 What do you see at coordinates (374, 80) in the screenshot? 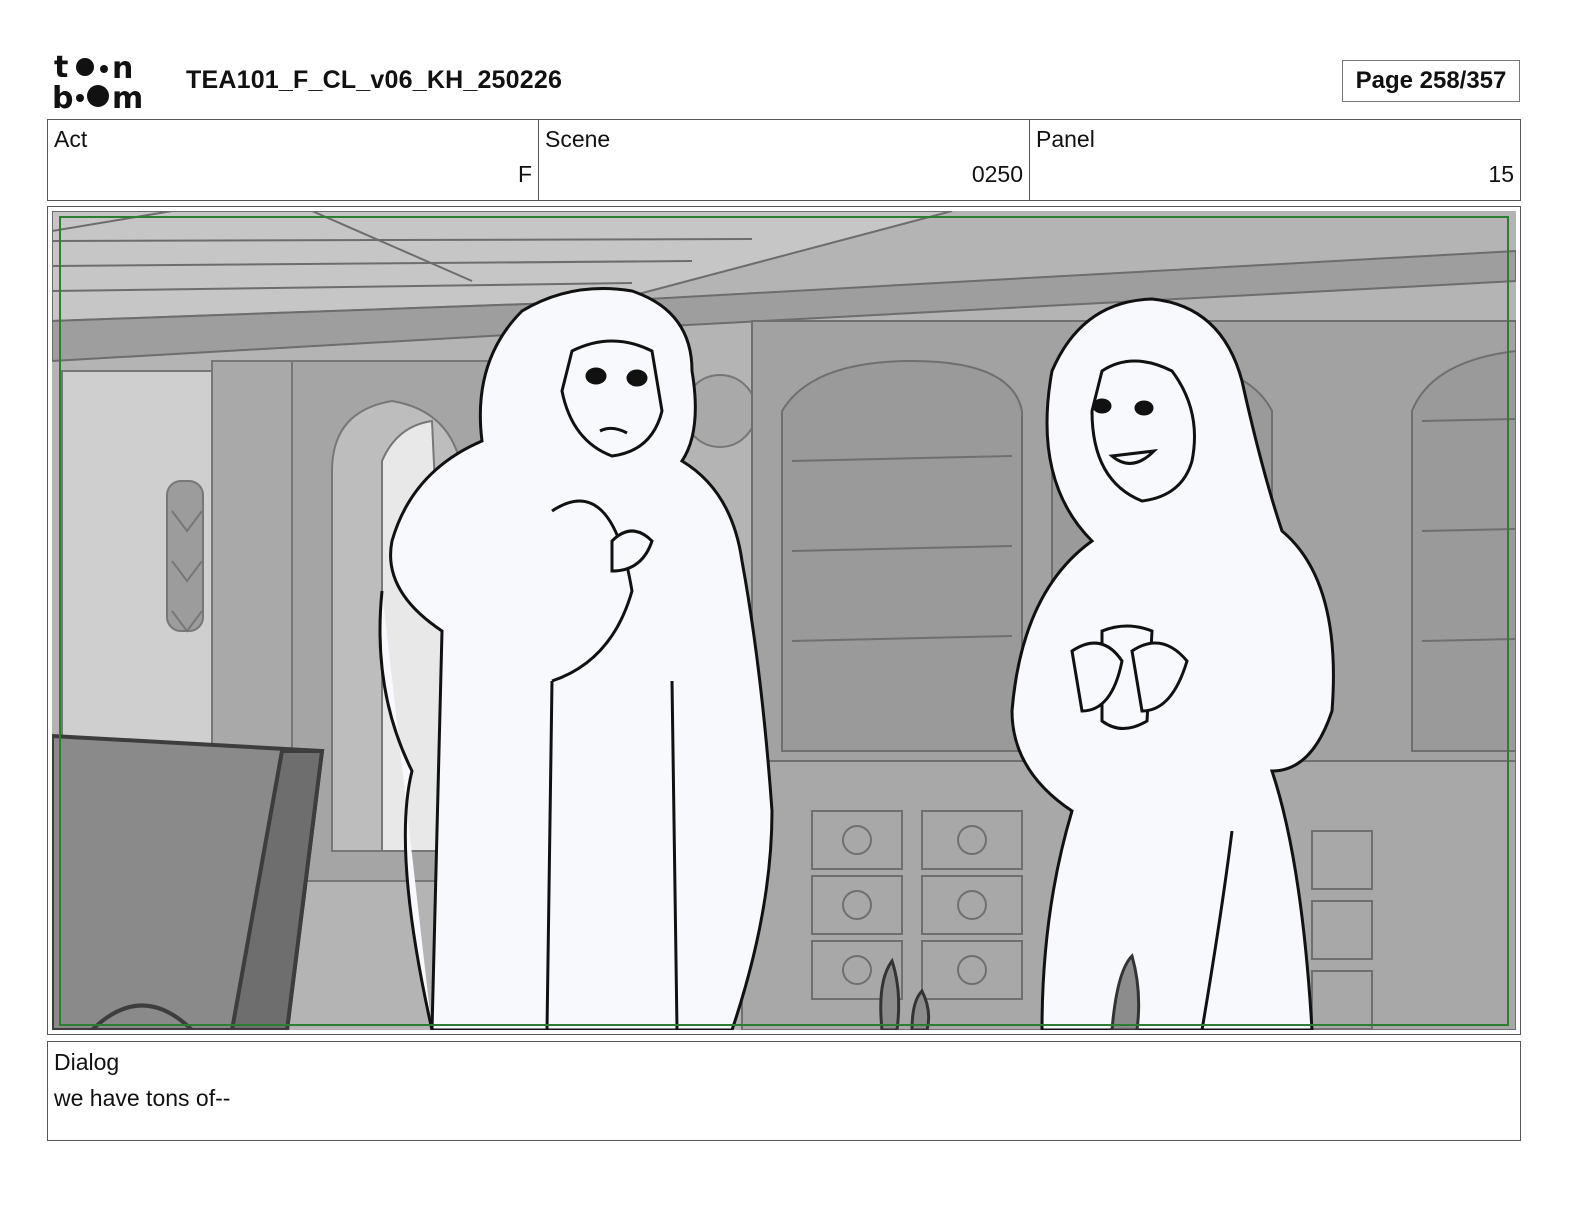
I see `document-title: TEA101_F_CL_v06_KH_250226` at bounding box center [374, 80].